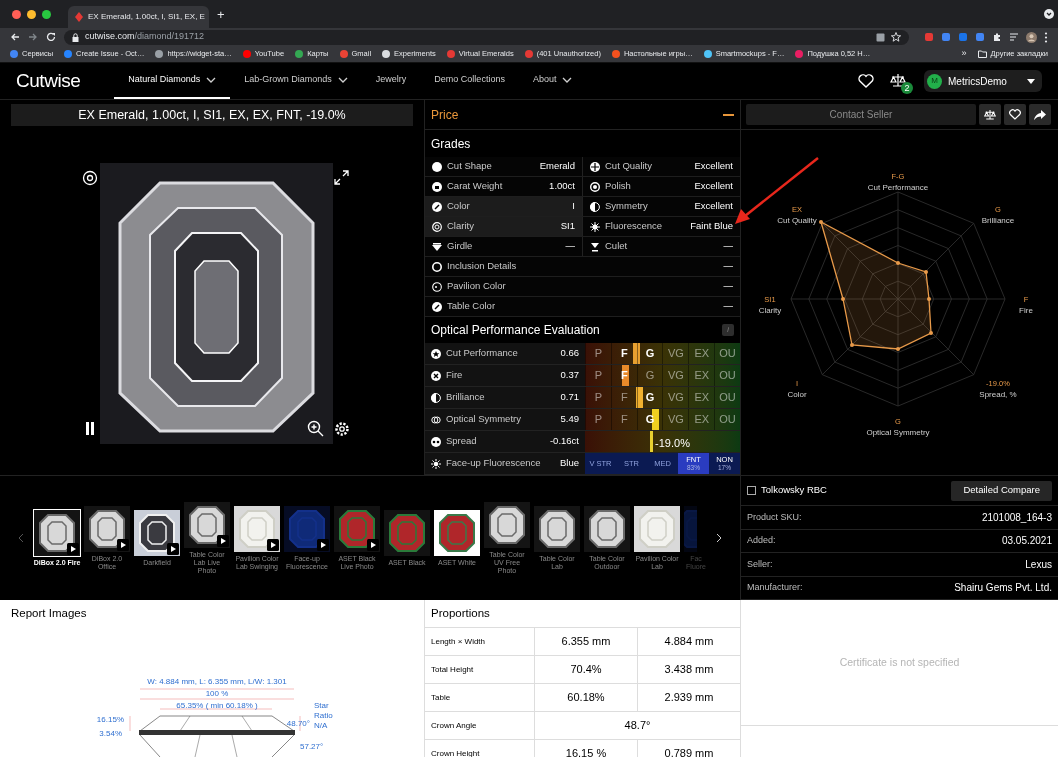 The height and width of the screenshot is (757, 1058). What do you see at coordinates (896, 37) in the screenshot?
I see `star-icon` at bounding box center [896, 37].